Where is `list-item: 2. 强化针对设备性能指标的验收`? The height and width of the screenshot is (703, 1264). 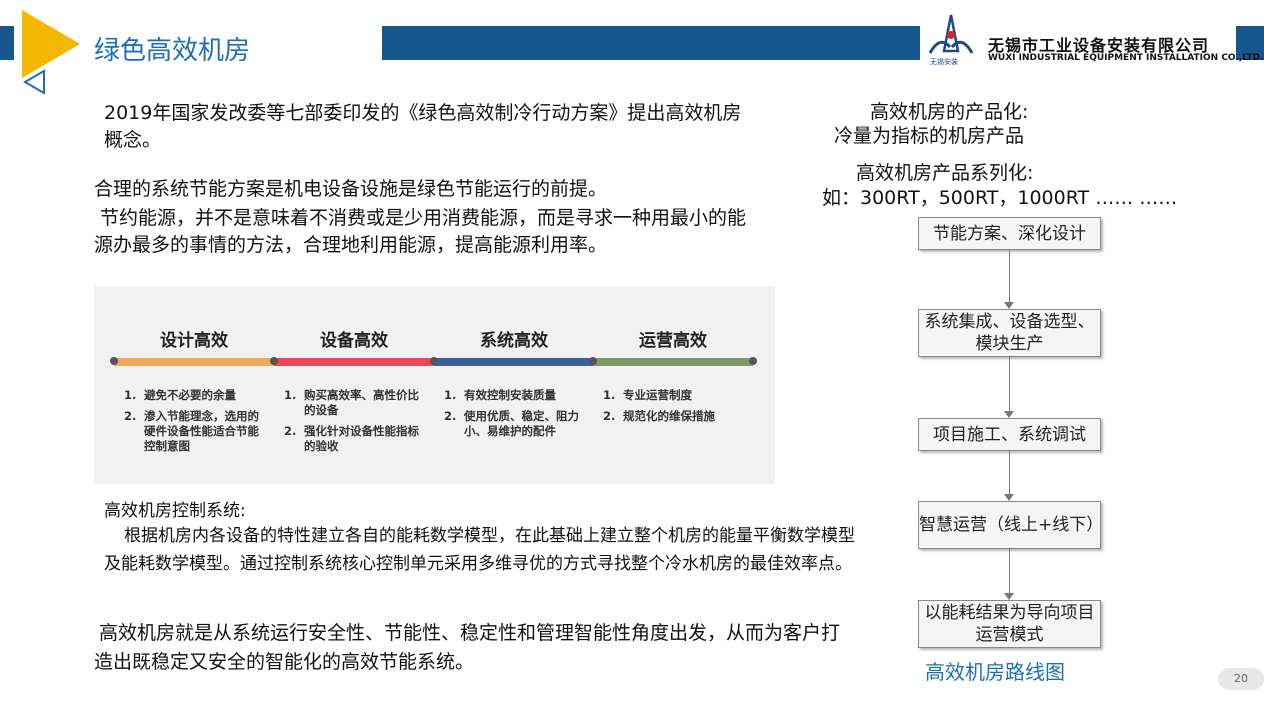 list-item: 2. 强化针对设备性能指标的验收 is located at coordinates (351, 438).